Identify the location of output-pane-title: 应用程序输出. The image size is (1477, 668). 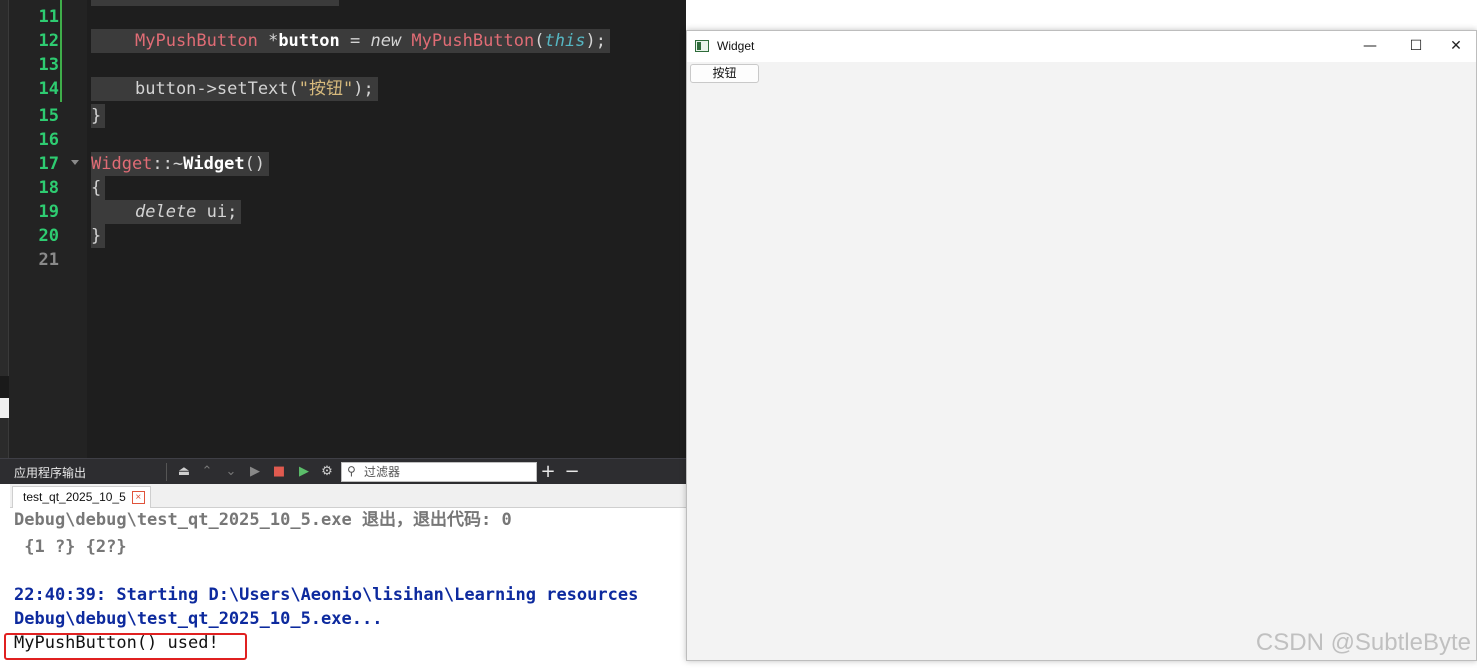
(50, 473).